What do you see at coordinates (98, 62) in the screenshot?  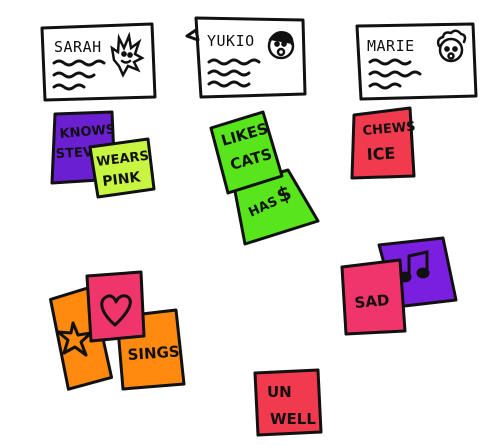 I see `person-card-sarah: SARAH` at bounding box center [98, 62].